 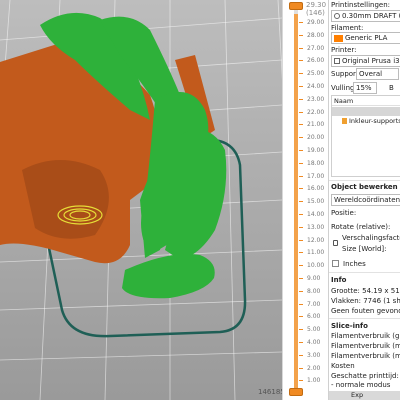 I want to click on slider-bottom-handle, so click(x=296, y=392).